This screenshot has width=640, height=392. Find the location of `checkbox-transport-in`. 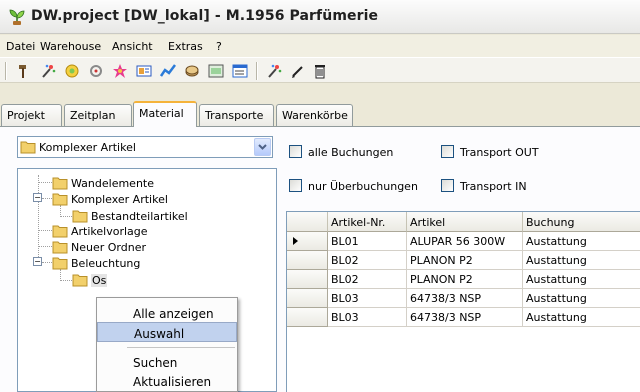

checkbox-transport-in is located at coordinates (447, 185).